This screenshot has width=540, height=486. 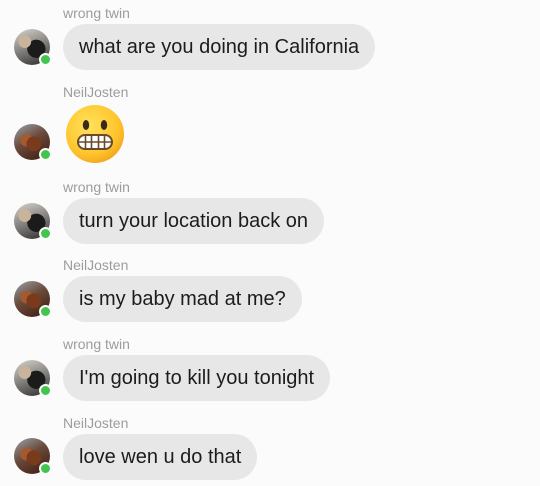 I want to click on message-bubble: what are you doing in California, so click(x=219, y=47).